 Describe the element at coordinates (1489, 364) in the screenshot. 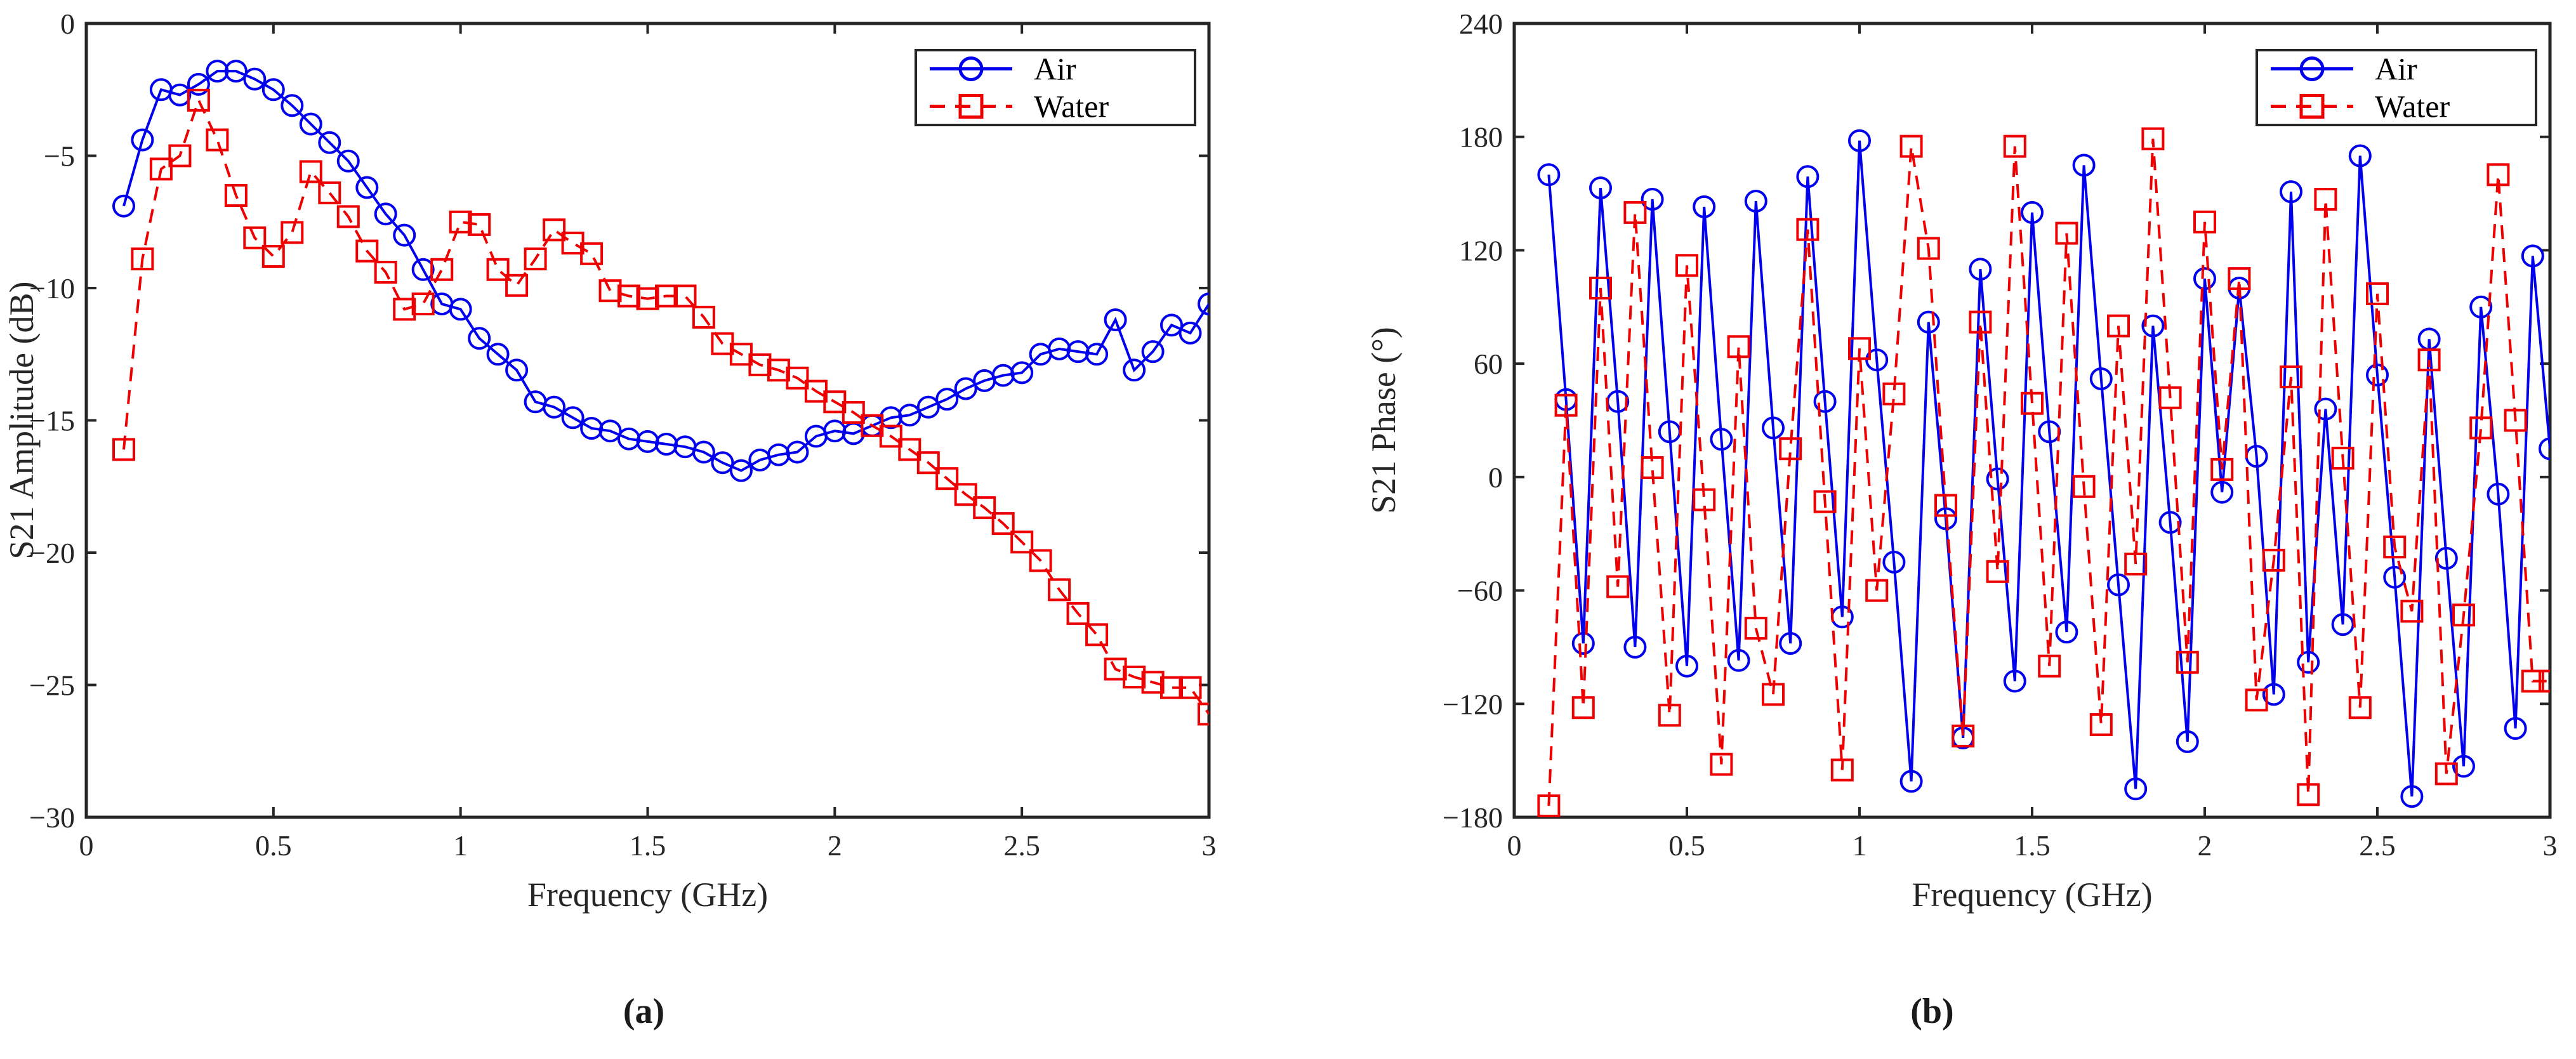

I see `y-tick-label: 60` at that location.